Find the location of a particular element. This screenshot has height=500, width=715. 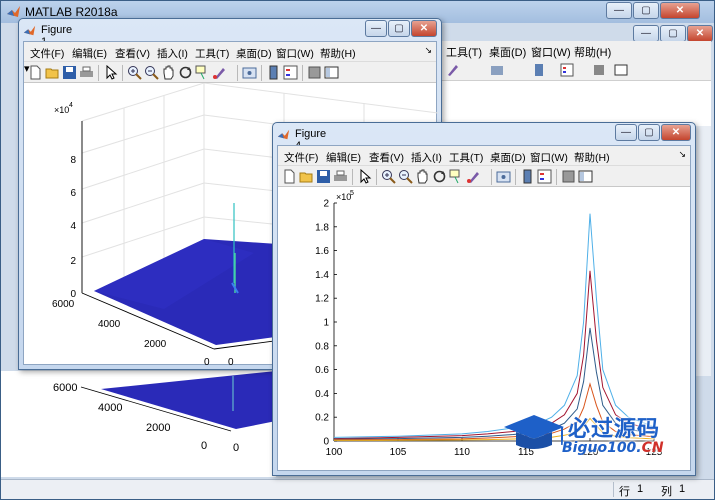

y-tick-label: 1.4 is located at coordinates (322, 275).